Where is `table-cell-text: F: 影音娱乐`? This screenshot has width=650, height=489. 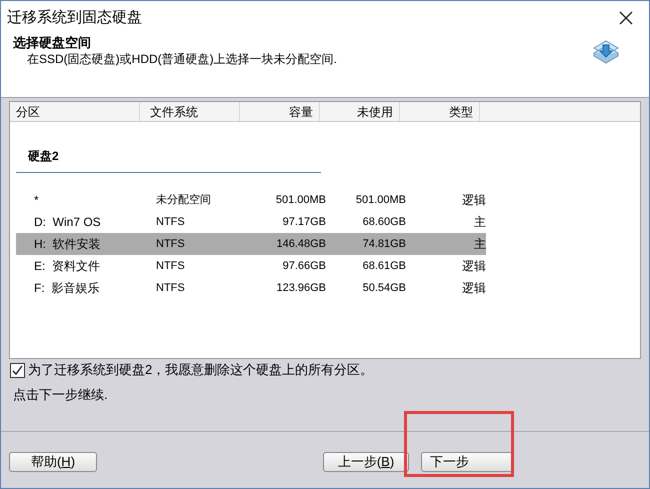
table-cell-text: F: 影音娱乐 is located at coordinates (66, 288).